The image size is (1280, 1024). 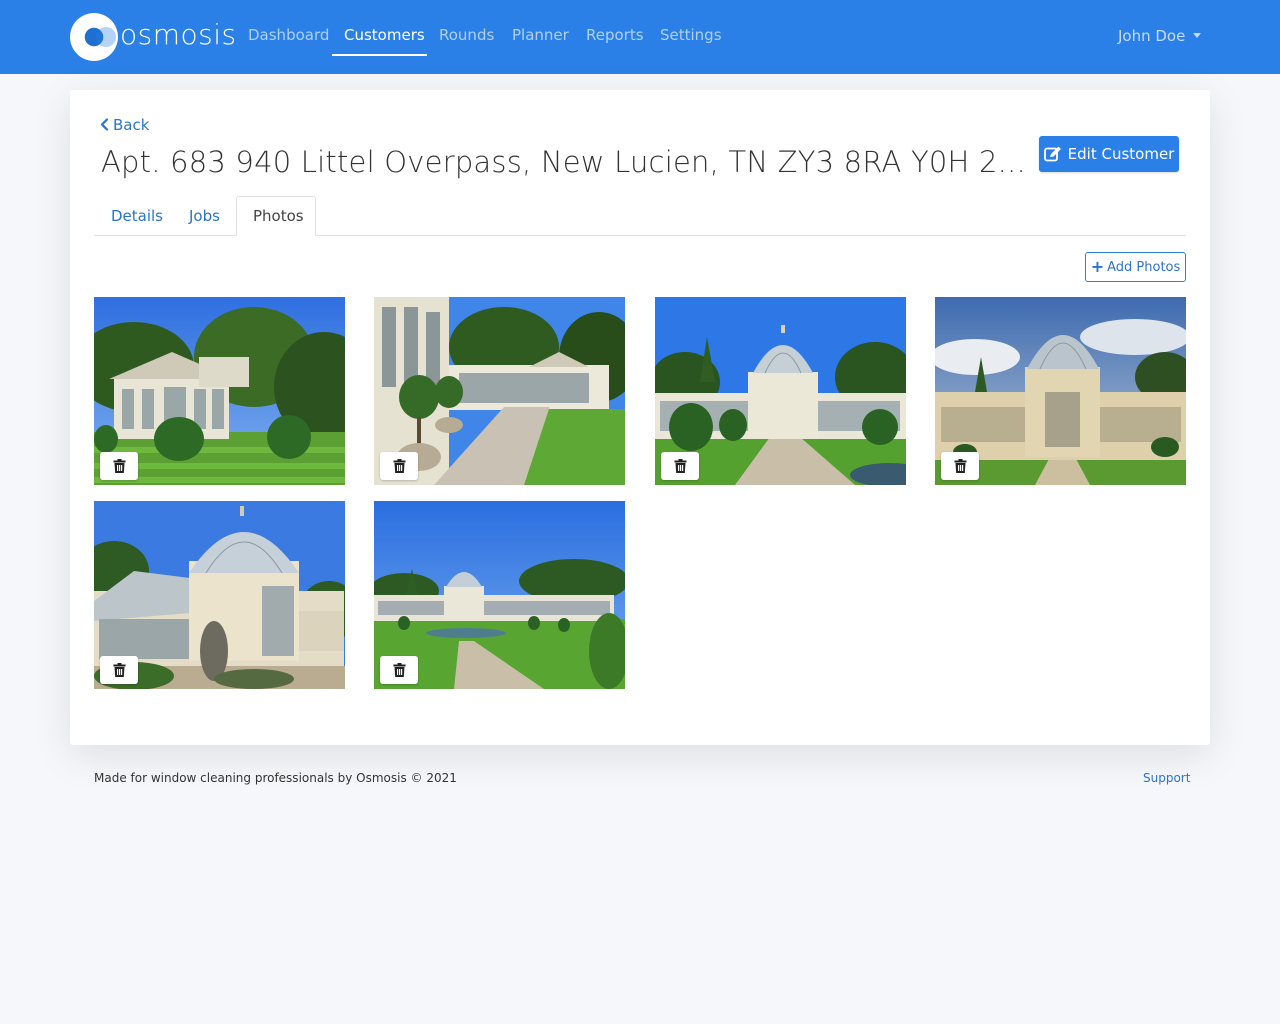 What do you see at coordinates (1166, 778) in the screenshot?
I see `support-link: Support` at bounding box center [1166, 778].